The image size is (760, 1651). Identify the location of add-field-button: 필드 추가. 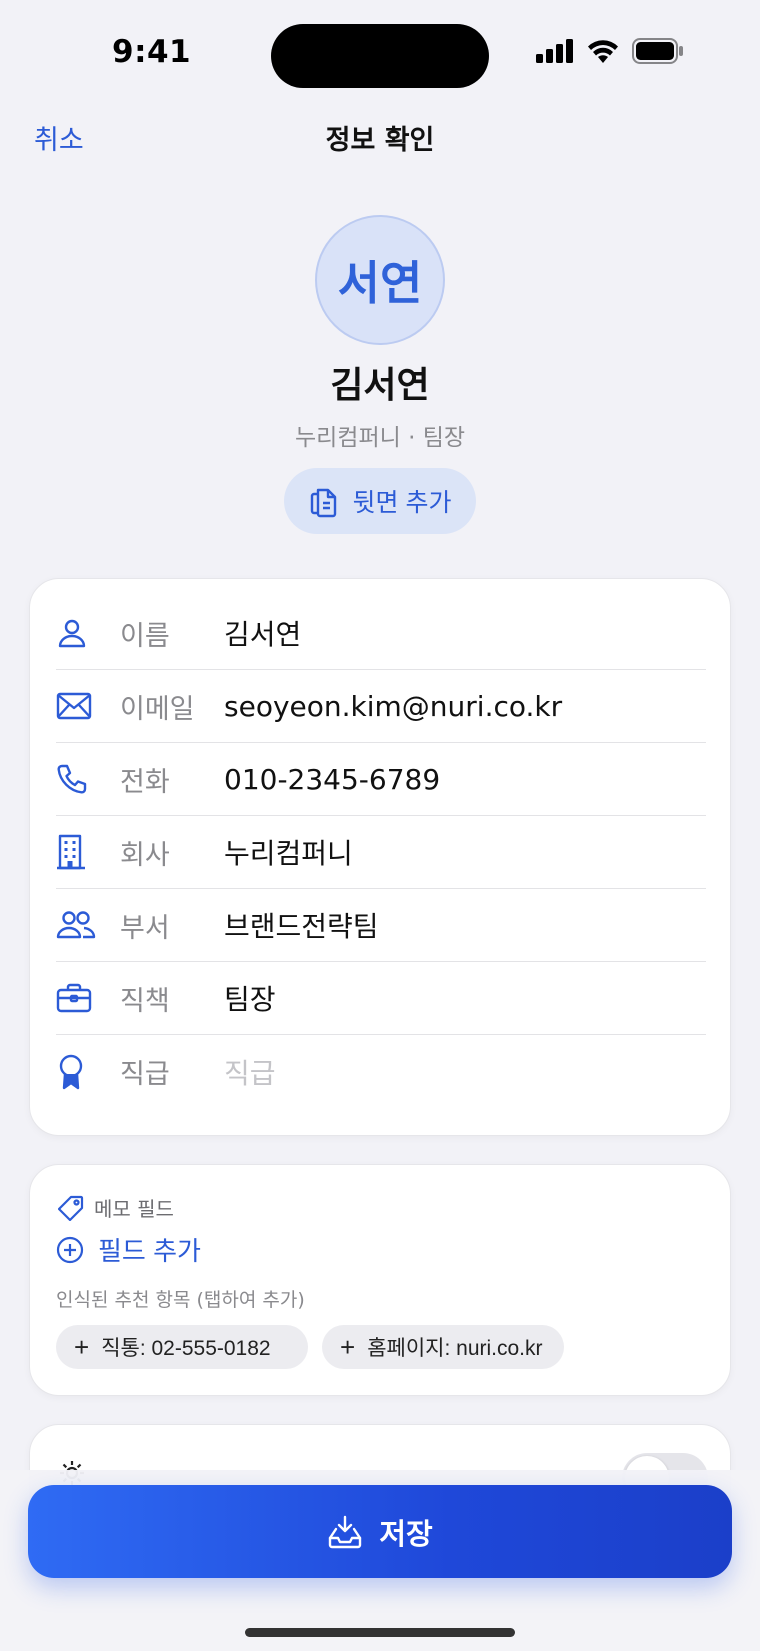
(128, 1249).